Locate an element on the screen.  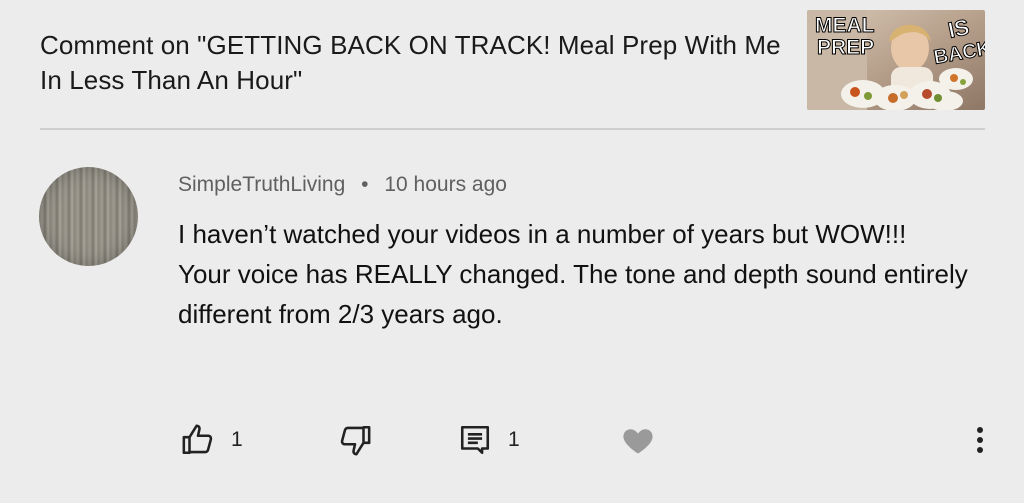
reply-count: 1 is located at coordinates (514, 439).